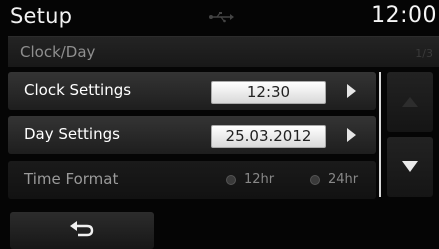 This screenshot has height=249, width=439. I want to click on time-format-row: Time Format 12hr 24hr, so click(192, 180).